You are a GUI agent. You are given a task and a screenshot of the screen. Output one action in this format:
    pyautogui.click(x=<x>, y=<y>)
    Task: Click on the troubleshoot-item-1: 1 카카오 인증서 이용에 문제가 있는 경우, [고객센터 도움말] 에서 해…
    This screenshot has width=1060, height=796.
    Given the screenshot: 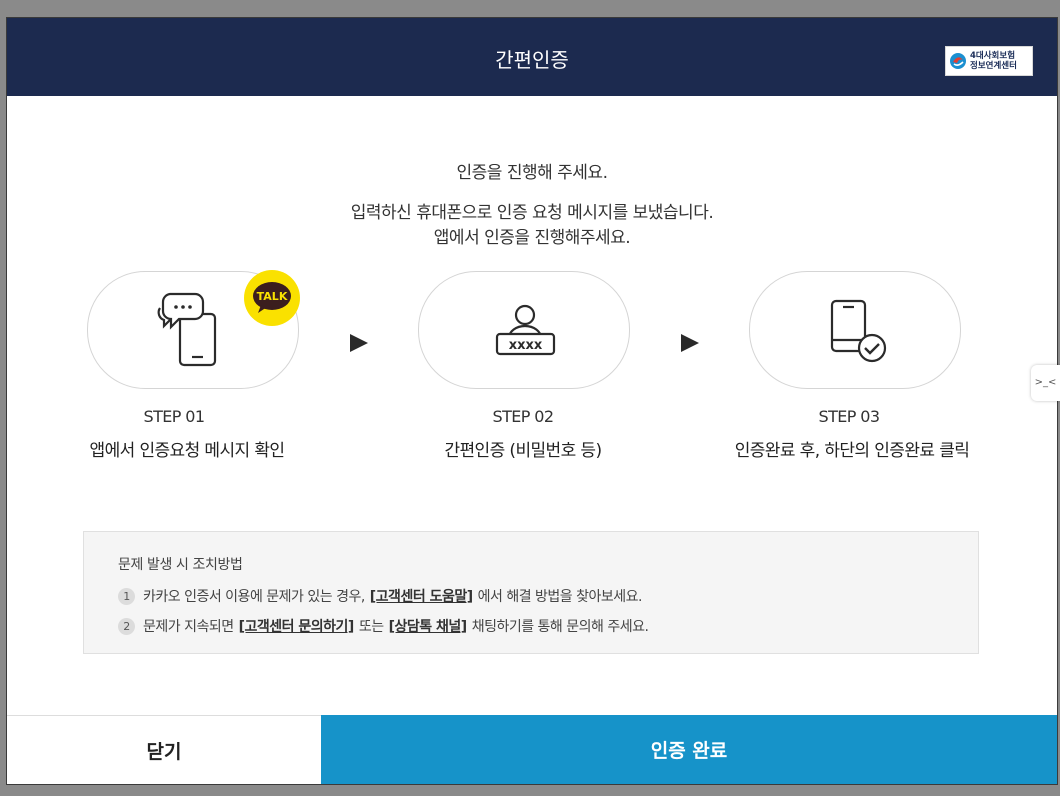 What is the action you would take?
    pyautogui.click(x=380, y=596)
    